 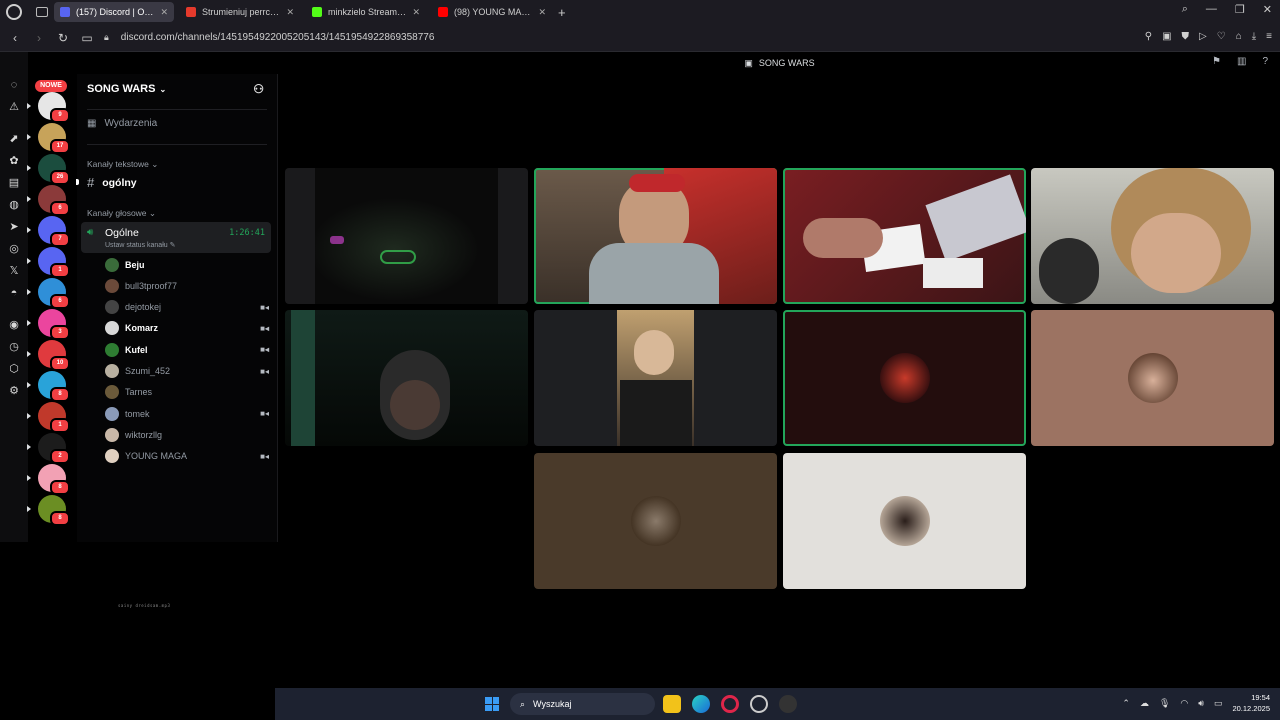 I want to click on invite-people-icon: ⚇, so click(x=258, y=89).